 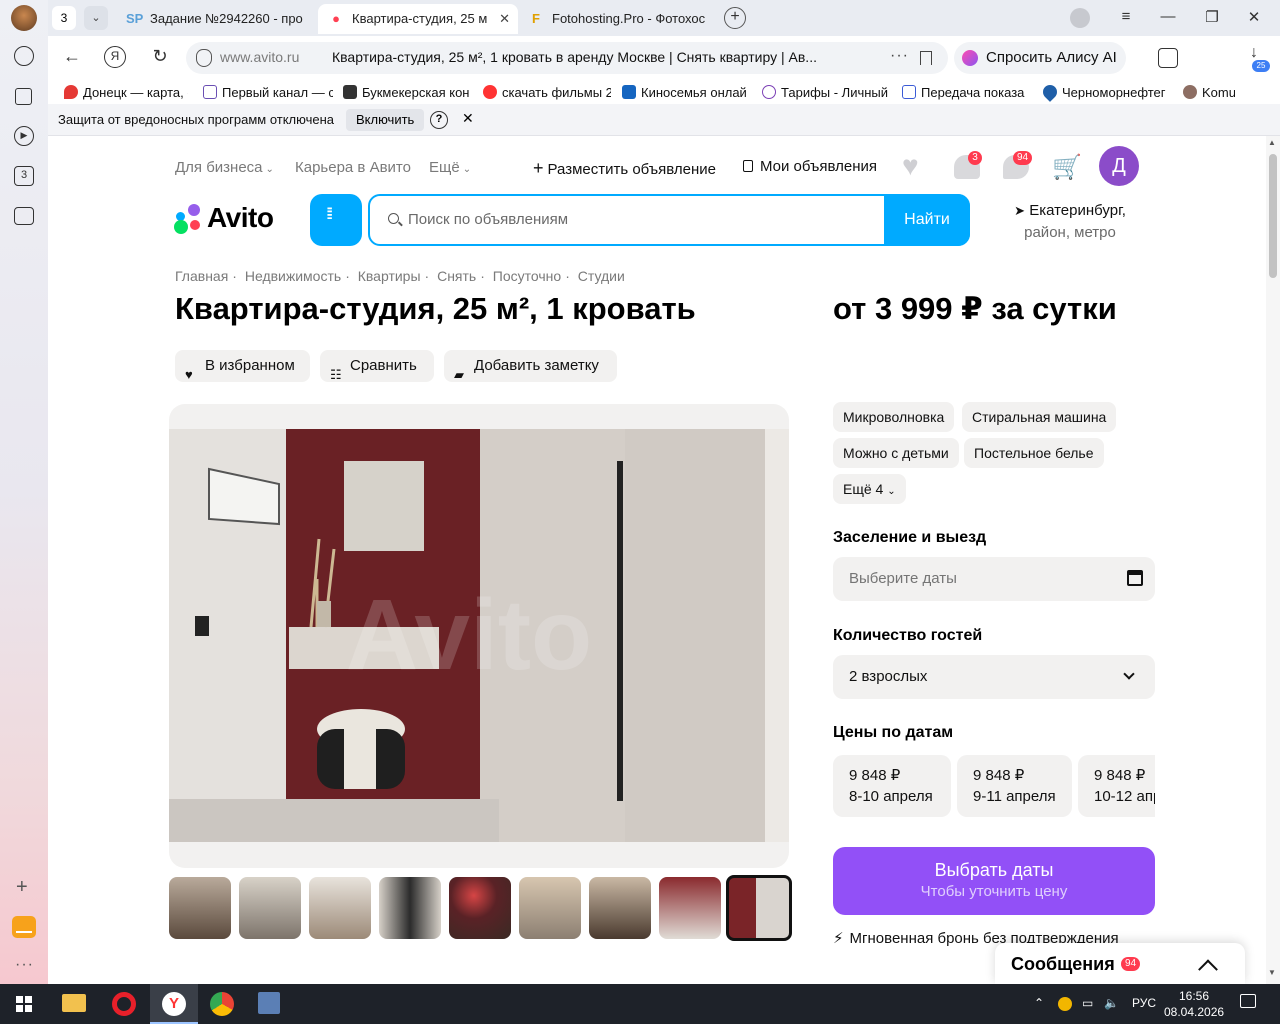 What do you see at coordinates (1208, 969) in the screenshot?
I see `chevron-up-icon` at bounding box center [1208, 969].